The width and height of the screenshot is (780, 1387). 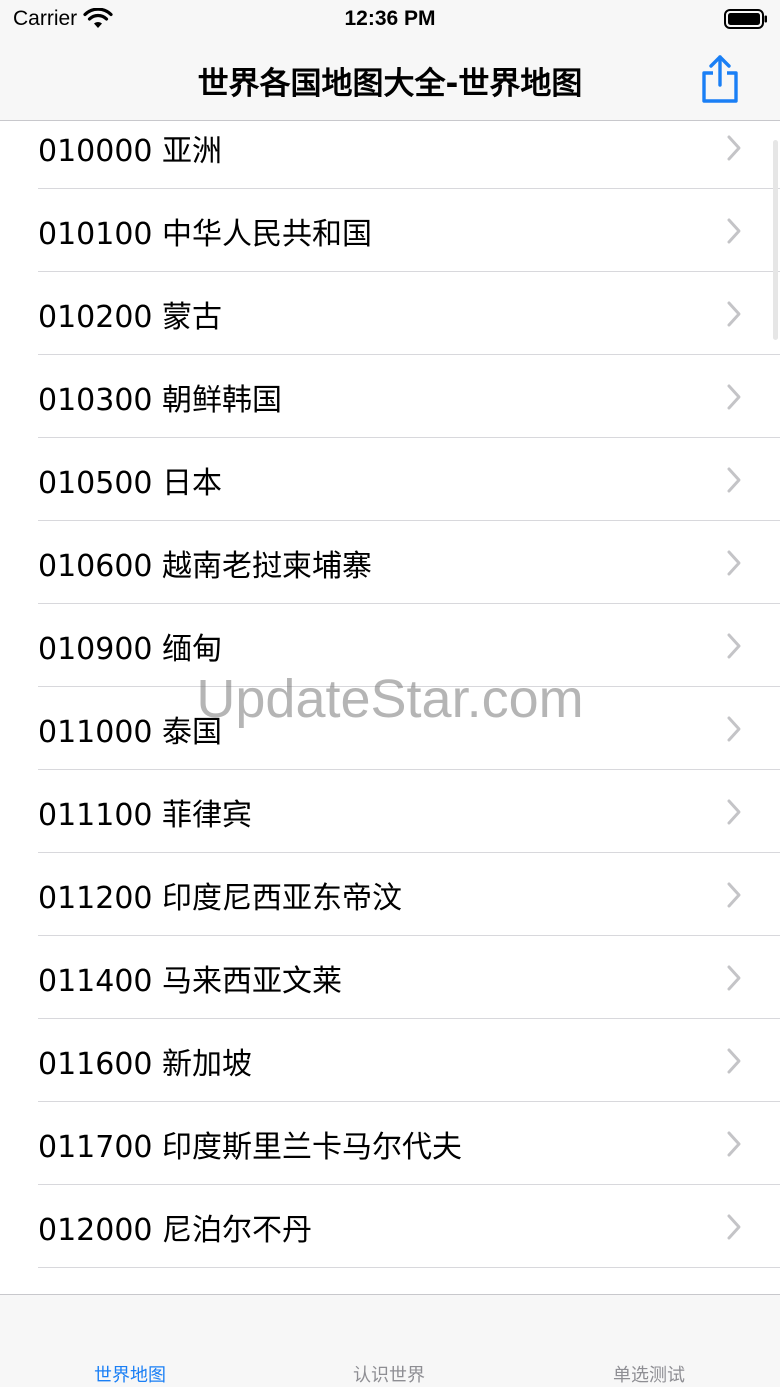 I want to click on battery-icon, so click(x=745, y=19).